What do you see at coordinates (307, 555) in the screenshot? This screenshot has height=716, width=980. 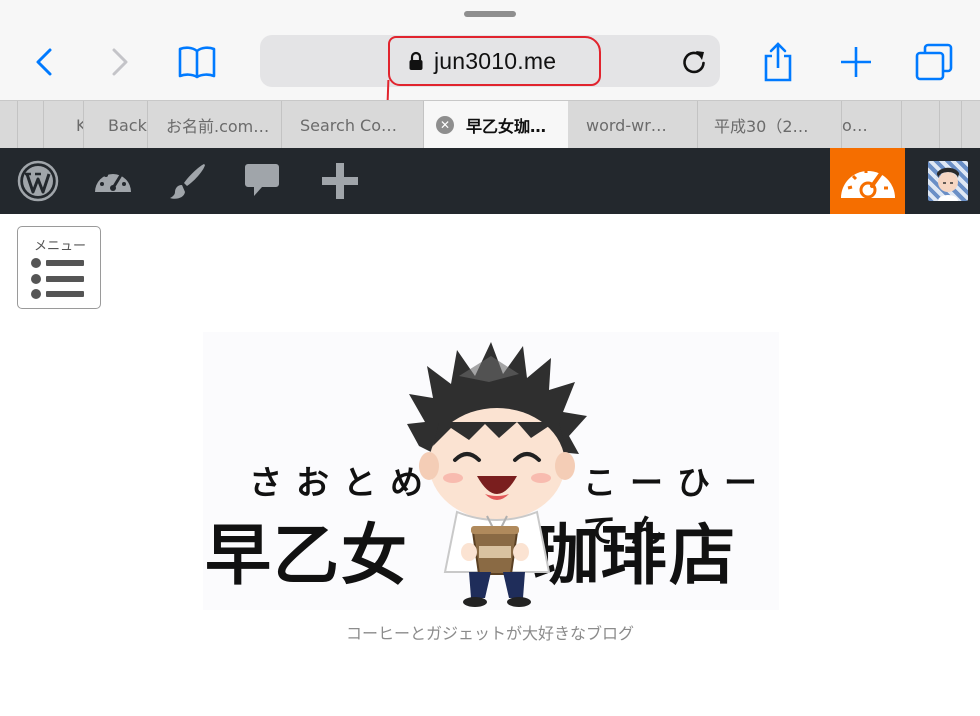 I see `logo-title-left: 早乙女` at bounding box center [307, 555].